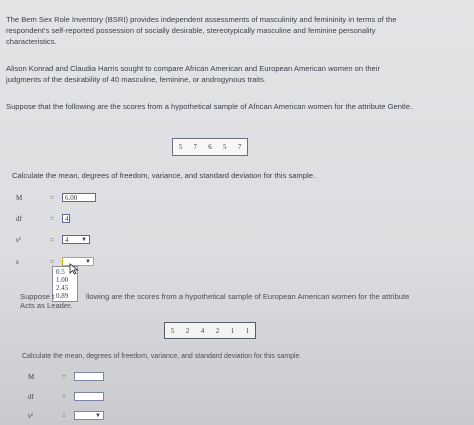 This screenshot has height=425, width=474. What do you see at coordinates (79, 197) in the screenshot?
I see `mean-input: 6.00` at bounding box center [79, 197].